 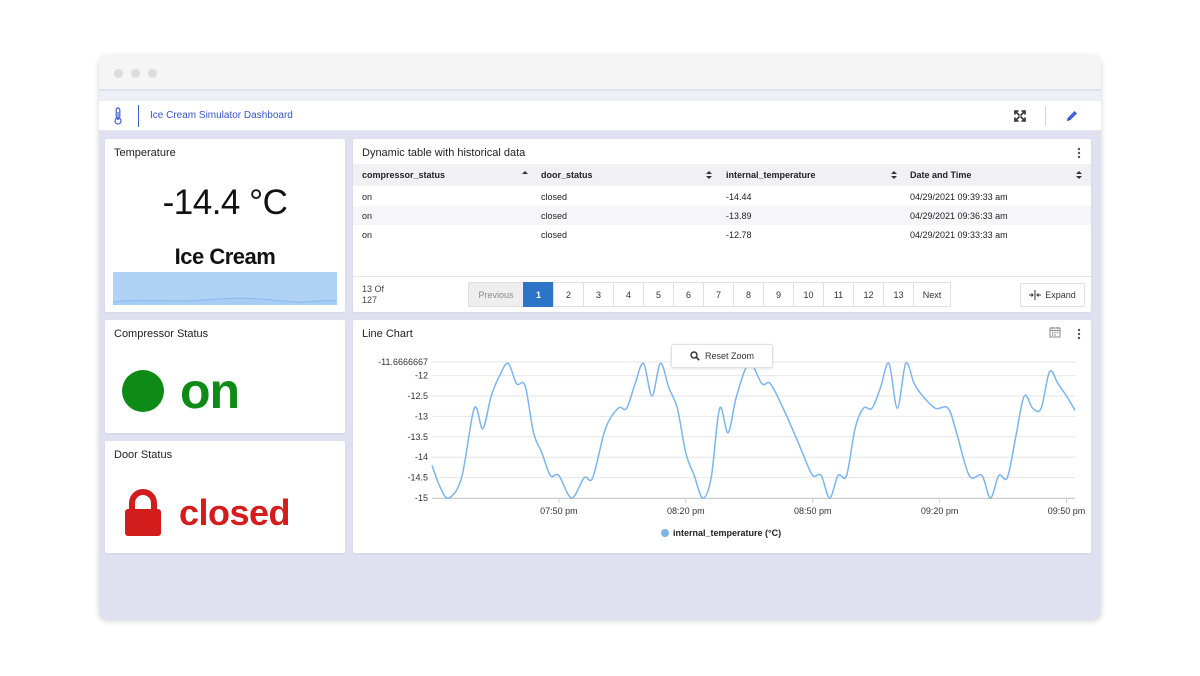 I want to click on page-button-7: 7, so click(x=718, y=294).